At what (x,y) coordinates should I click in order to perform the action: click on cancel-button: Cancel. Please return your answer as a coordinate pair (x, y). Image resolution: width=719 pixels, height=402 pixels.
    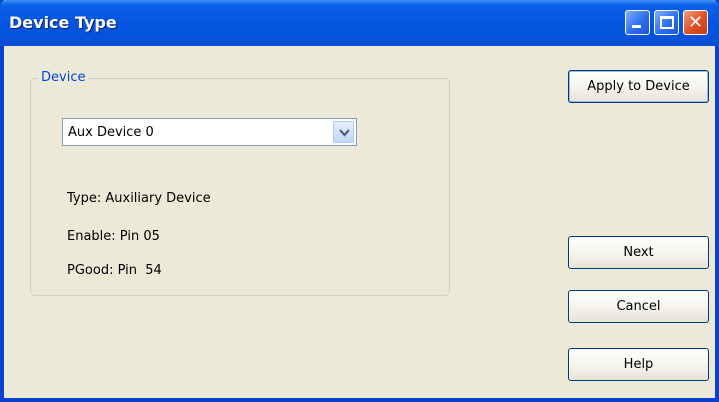
    Looking at the image, I should click on (638, 306).